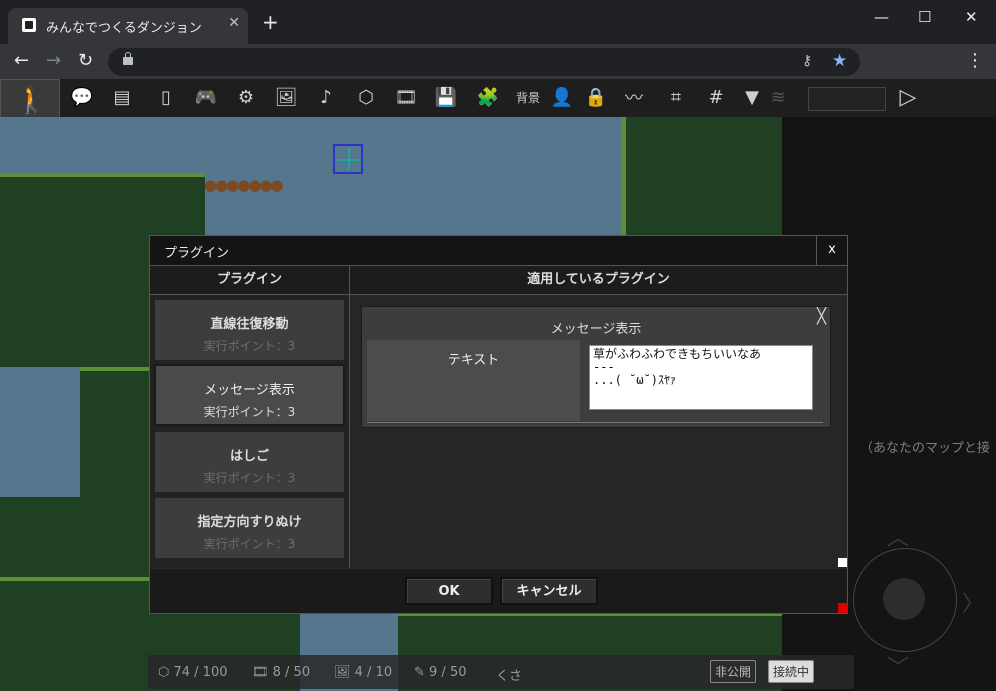 Image resolution: width=996 pixels, height=691 pixels. What do you see at coordinates (898, 666) in the screenshot?
I see `dpad-down-icon: ﹀` at bounding box center [898, 666].